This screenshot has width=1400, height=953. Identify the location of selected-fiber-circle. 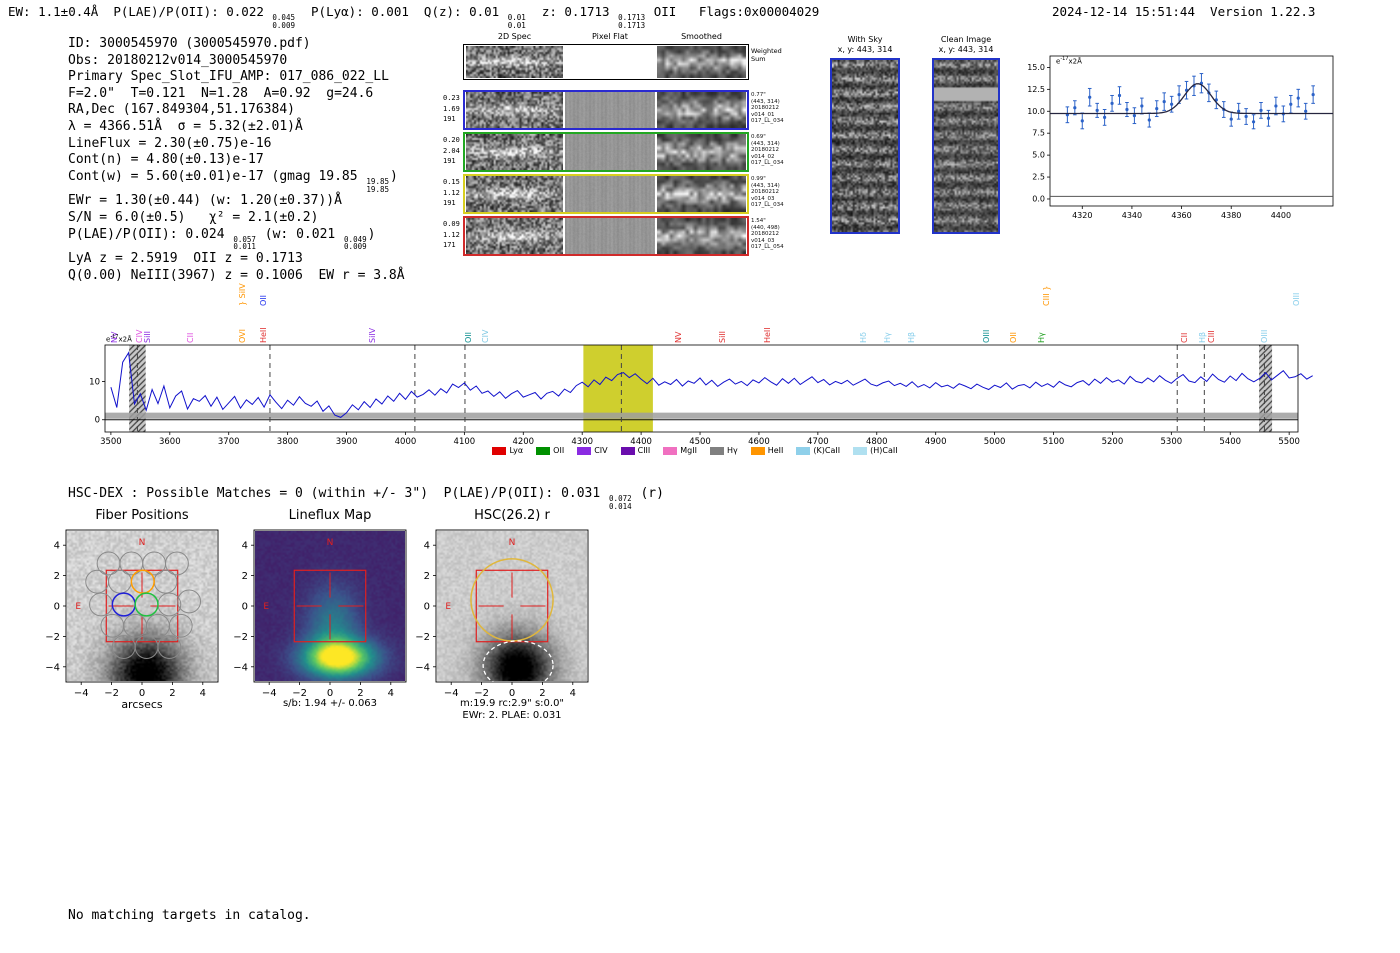
(146, 604).